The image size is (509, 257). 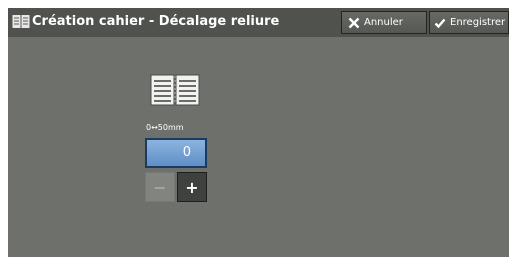 What do you see at coordinates (354, 22) in the screenshot?
I see `close-x-icon` at bounding box center [354, 22].